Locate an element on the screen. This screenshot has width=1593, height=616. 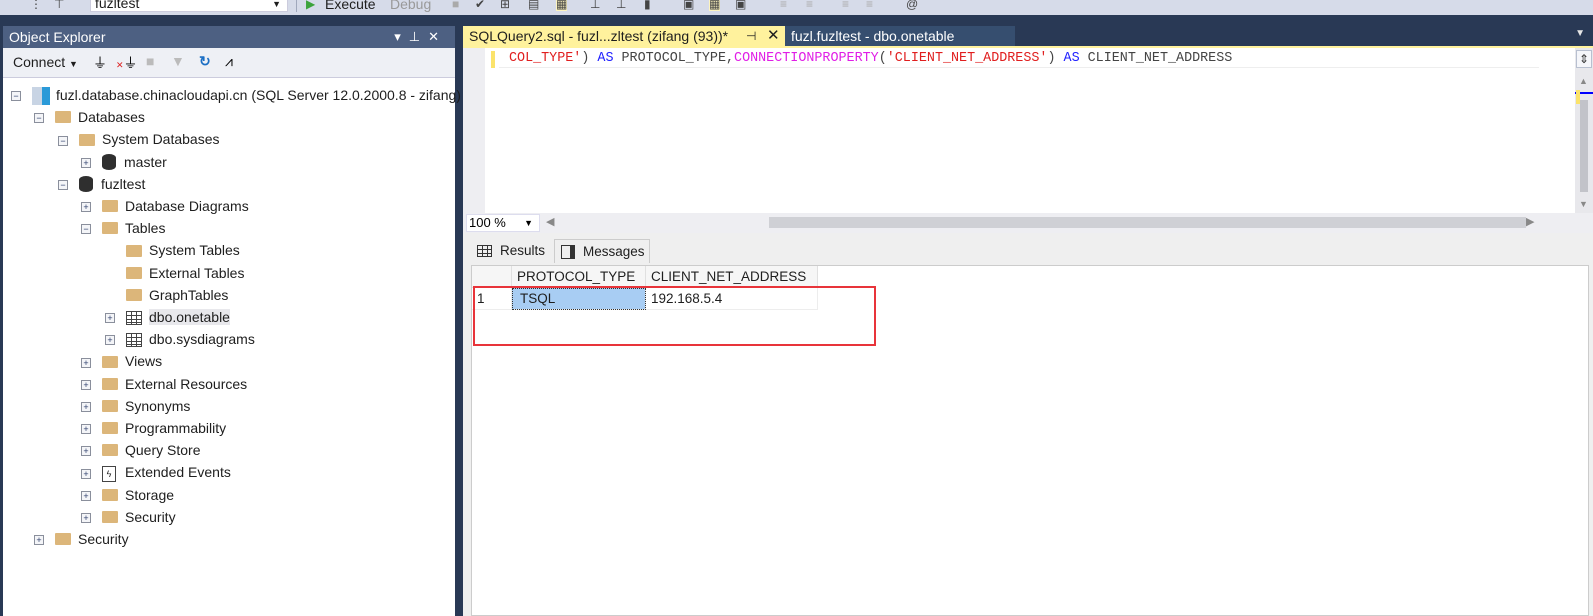
tree-node: + External Resources is located at coordinates (164, 384).